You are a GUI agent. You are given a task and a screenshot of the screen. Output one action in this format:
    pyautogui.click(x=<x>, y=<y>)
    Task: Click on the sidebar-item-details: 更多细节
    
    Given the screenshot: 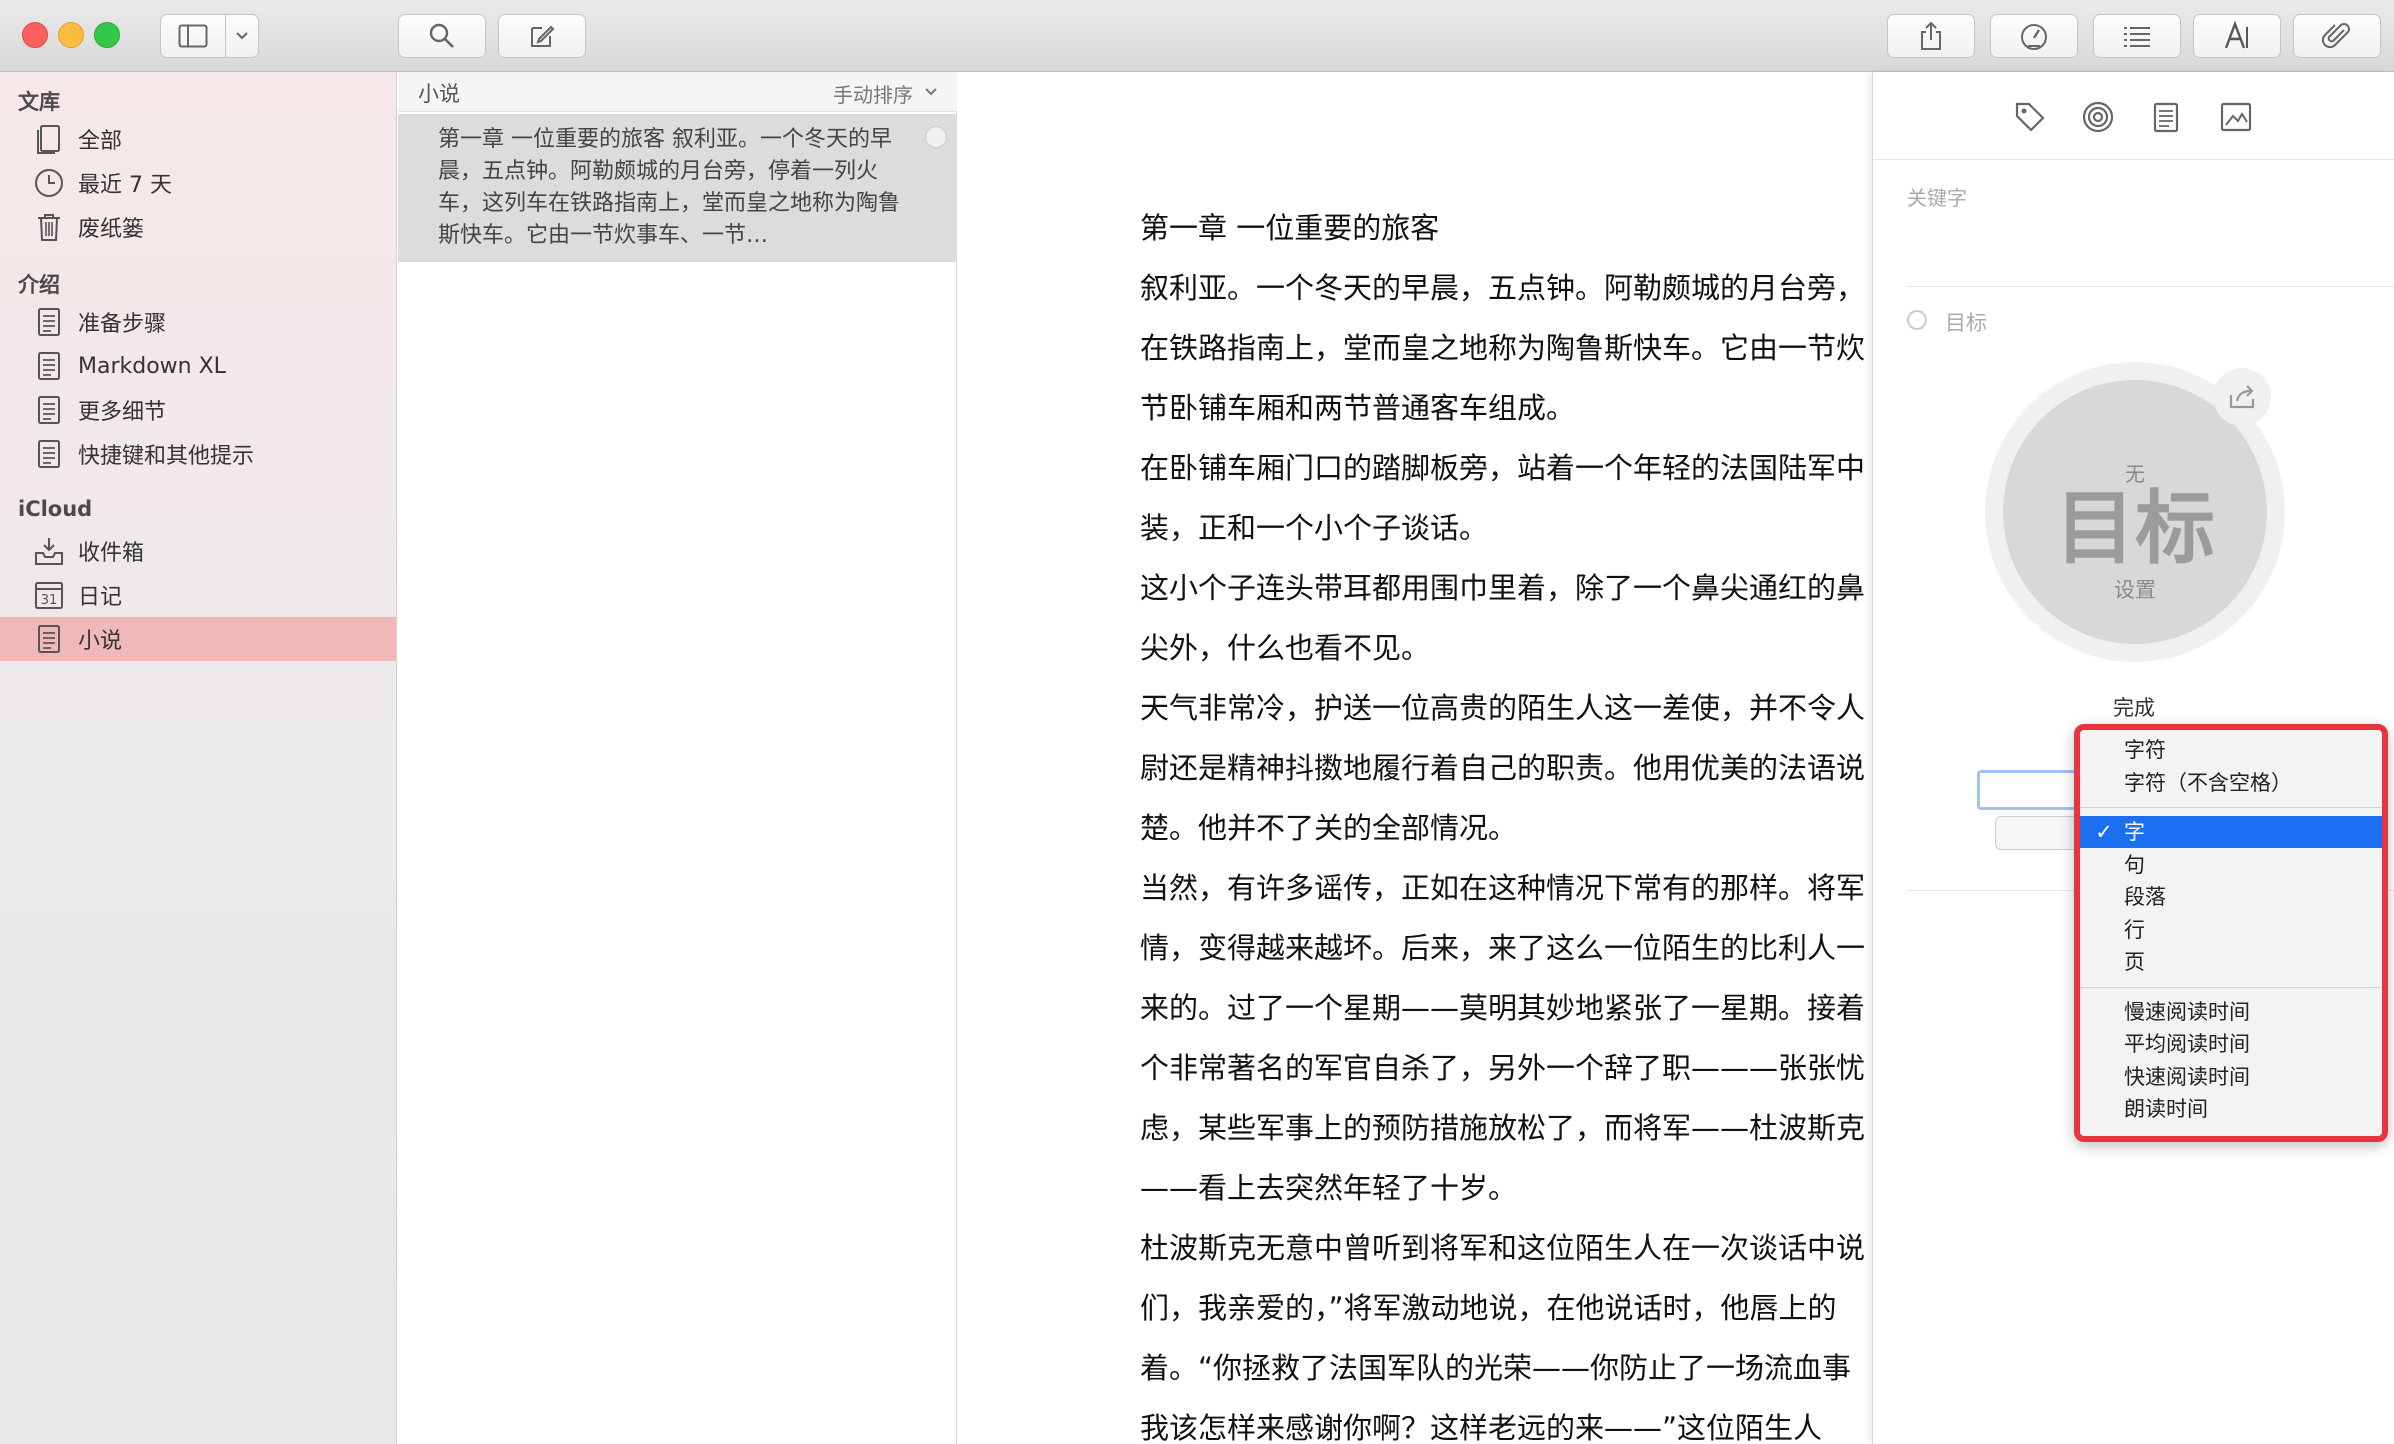 What is the action you would take?
    pyautogui.click(x=198, y=410)
    